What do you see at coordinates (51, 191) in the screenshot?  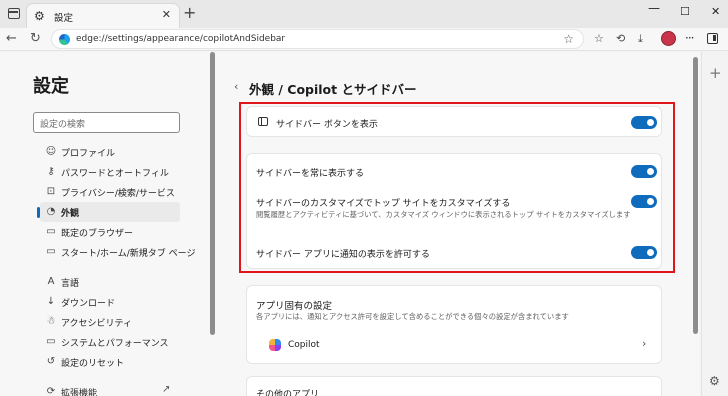 I see `lock-icon: ⊡` at bounding box center [51, 191].